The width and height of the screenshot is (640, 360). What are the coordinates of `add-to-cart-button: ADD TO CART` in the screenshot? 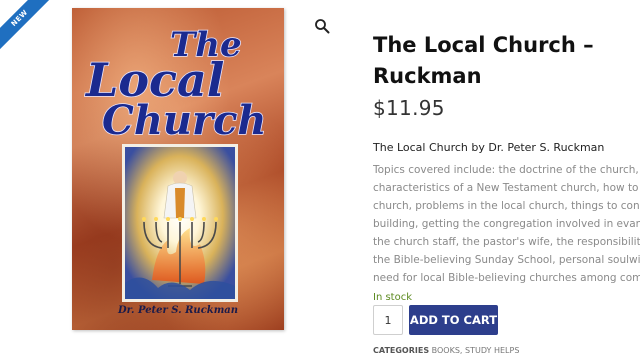 It's located at (453, 320).